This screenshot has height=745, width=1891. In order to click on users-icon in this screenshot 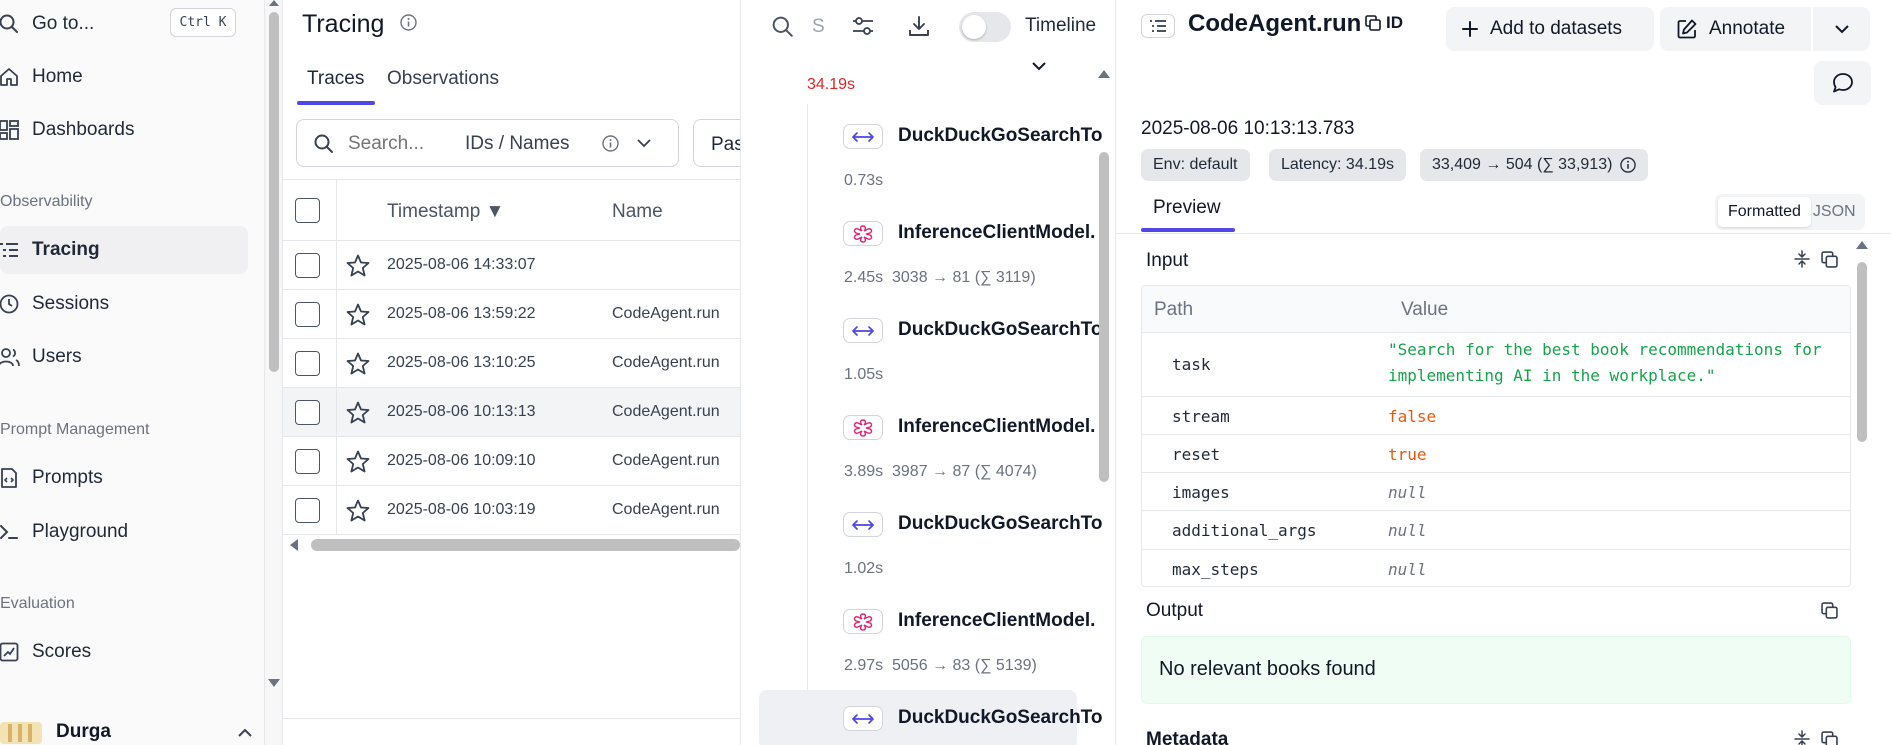, I will do `click(10, 357)`.